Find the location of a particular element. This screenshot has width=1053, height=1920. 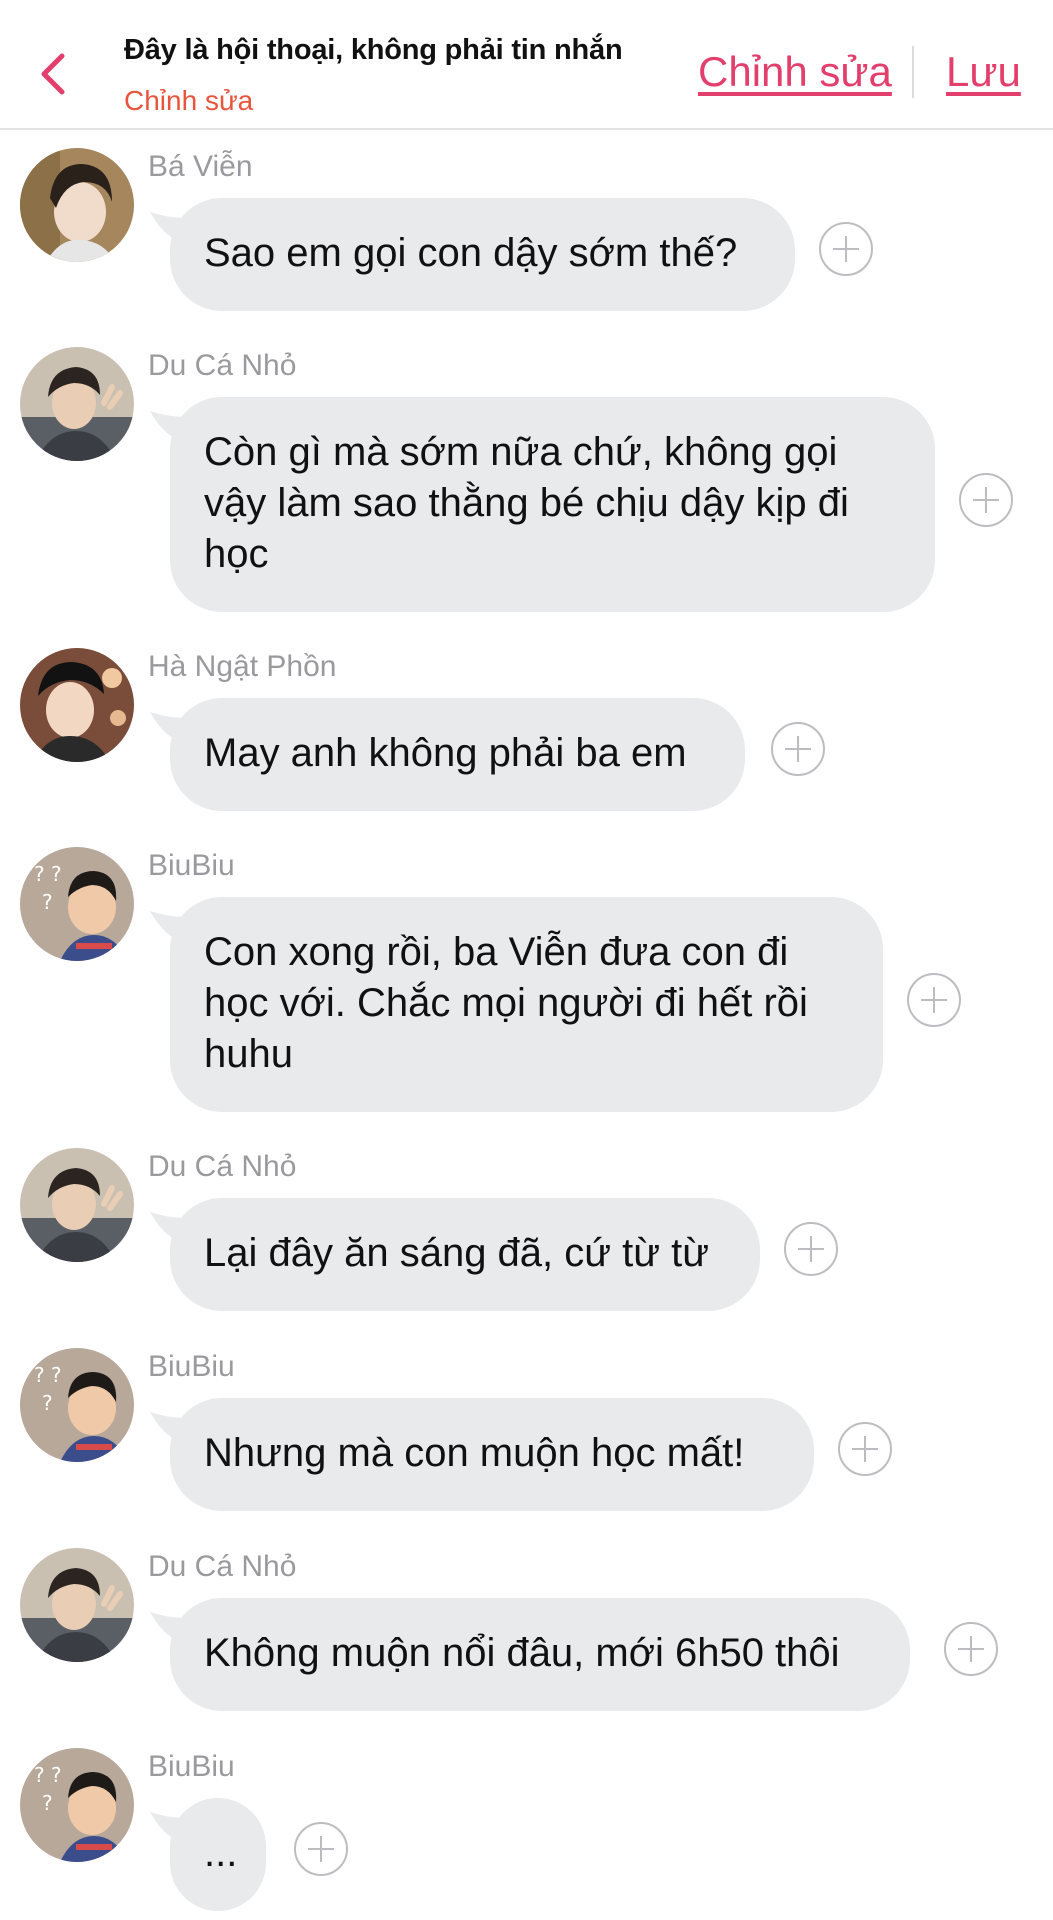

message-bubble: Sao em gọi con dậy sớm thế? is located at coordinates (482, 254).